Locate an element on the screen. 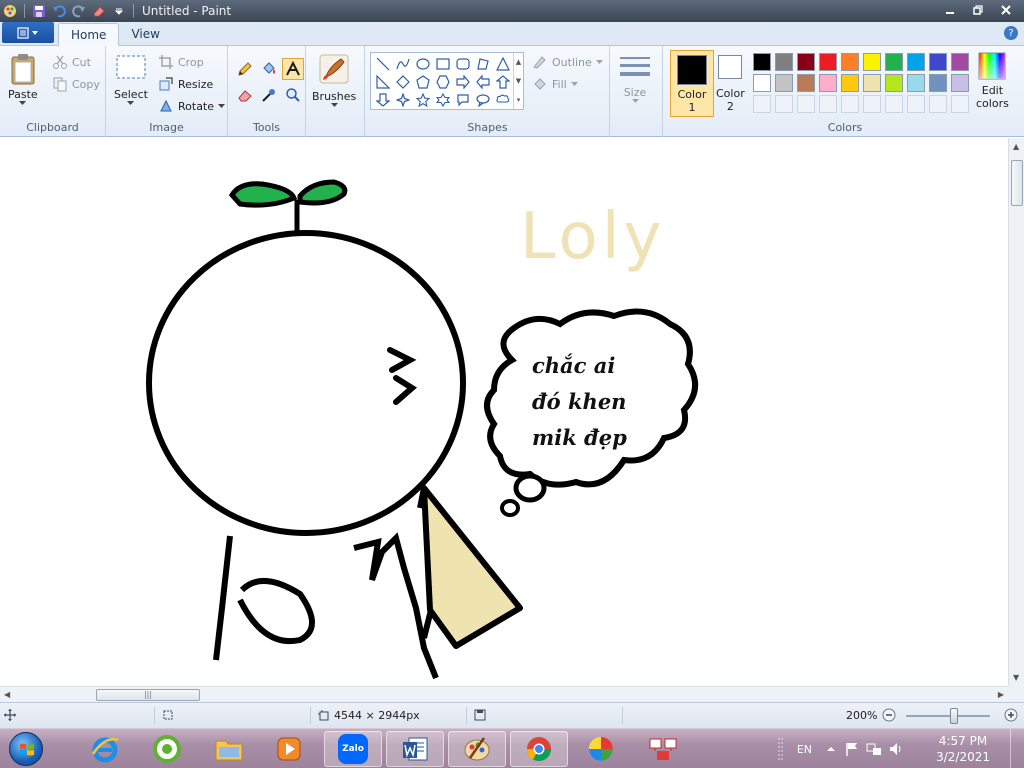 The image size is (1024, 768). scroll-left-arrow-icon: ◀ is located at coordinates (7, 694).